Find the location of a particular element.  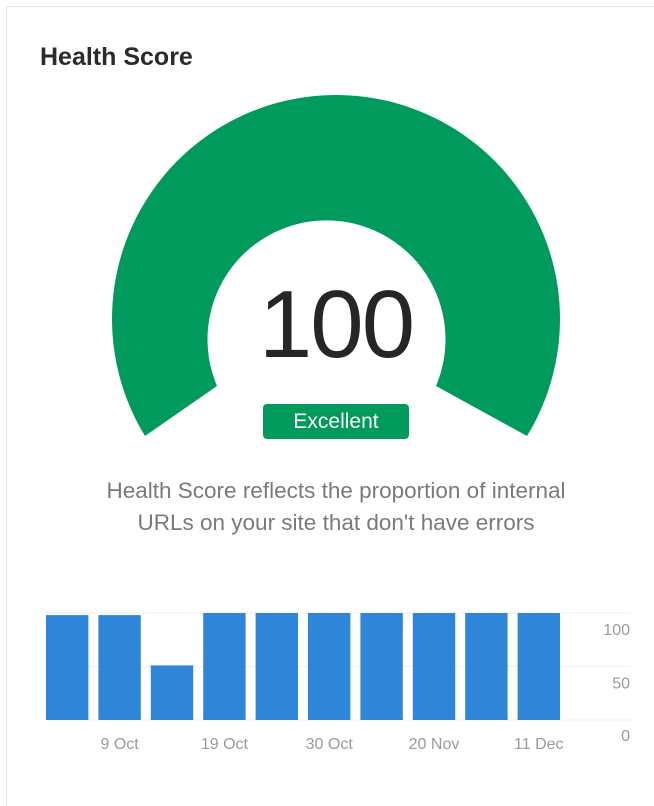

y-tick-label: 0 is located at coordinates (625, 736).